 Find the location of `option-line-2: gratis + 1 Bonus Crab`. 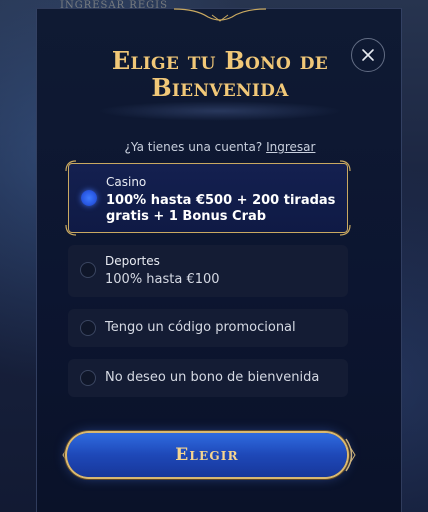

option-line-2: gratis + 1 Bonus Crab is located at coordinates (186, 216).